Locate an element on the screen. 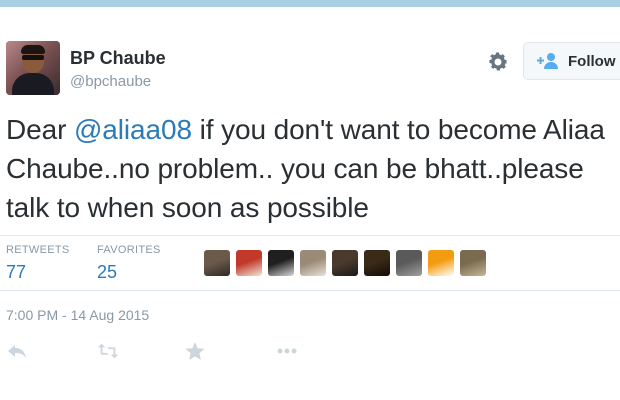  more-icon is located at coordinates (287, 351).